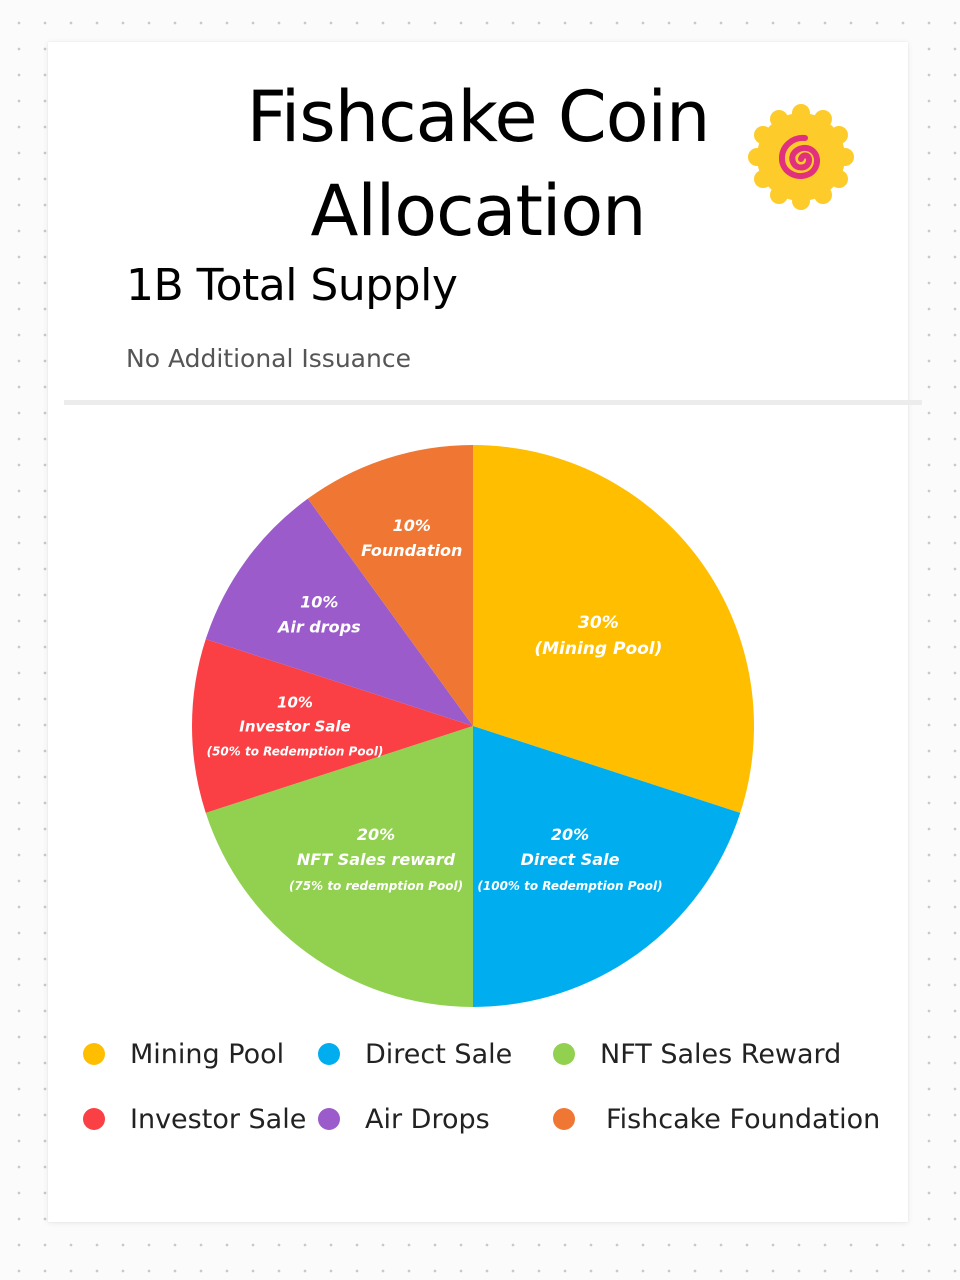 This screenshot has width=960, height=1280. I want to click on title-line-1: Fishcake Coin, so click(478, 117).